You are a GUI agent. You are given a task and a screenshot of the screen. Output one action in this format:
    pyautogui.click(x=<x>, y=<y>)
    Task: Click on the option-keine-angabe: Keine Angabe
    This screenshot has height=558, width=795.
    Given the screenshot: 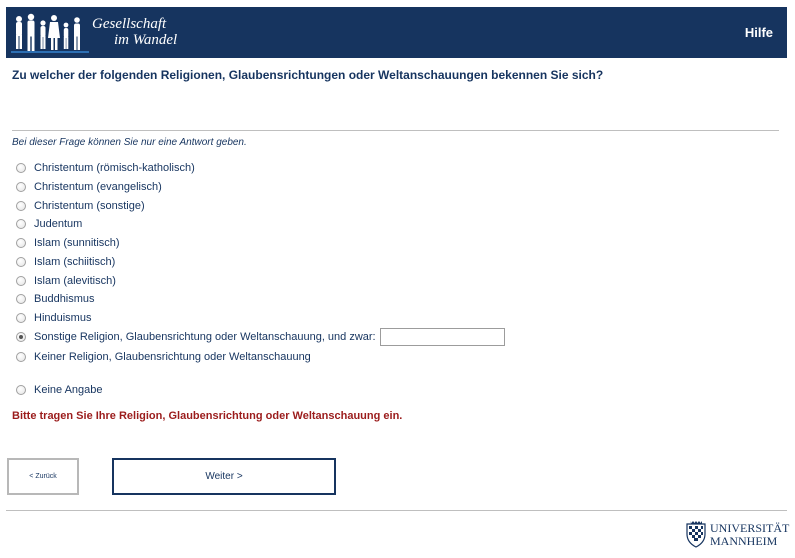 What is the action you would take?
    pyautogui.click(x=59, y=390)
    